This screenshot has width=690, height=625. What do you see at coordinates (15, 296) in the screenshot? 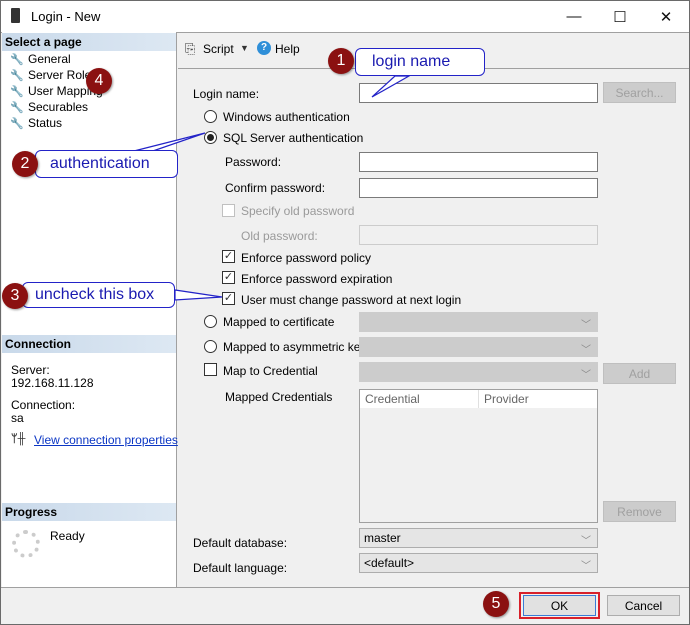
I see `annotation-badge-3: 3` at bounding box center [15, 296].